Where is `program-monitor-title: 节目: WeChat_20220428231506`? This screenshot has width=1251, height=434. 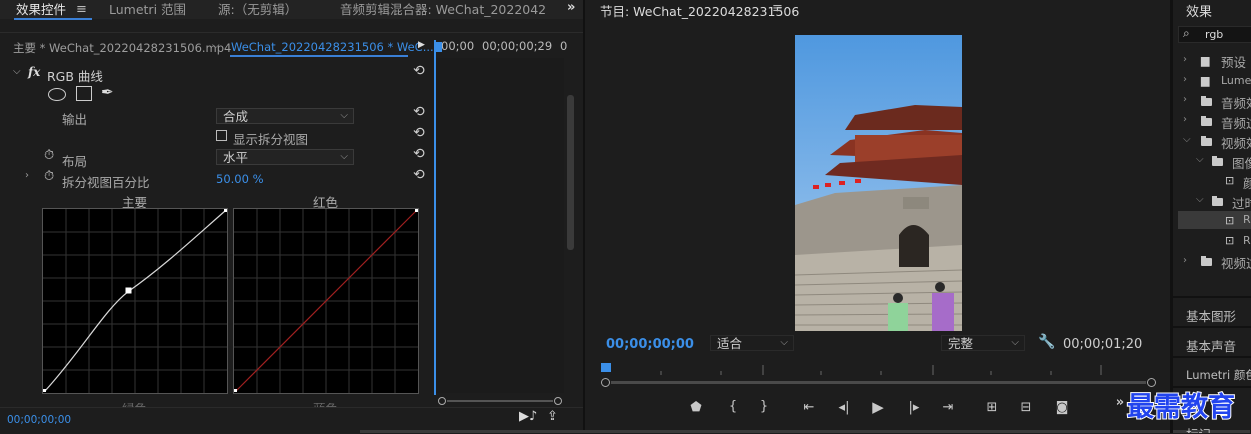
program-monitor-title: 节目: WeChat_20220428231506 is located at coordinates (699, 10).